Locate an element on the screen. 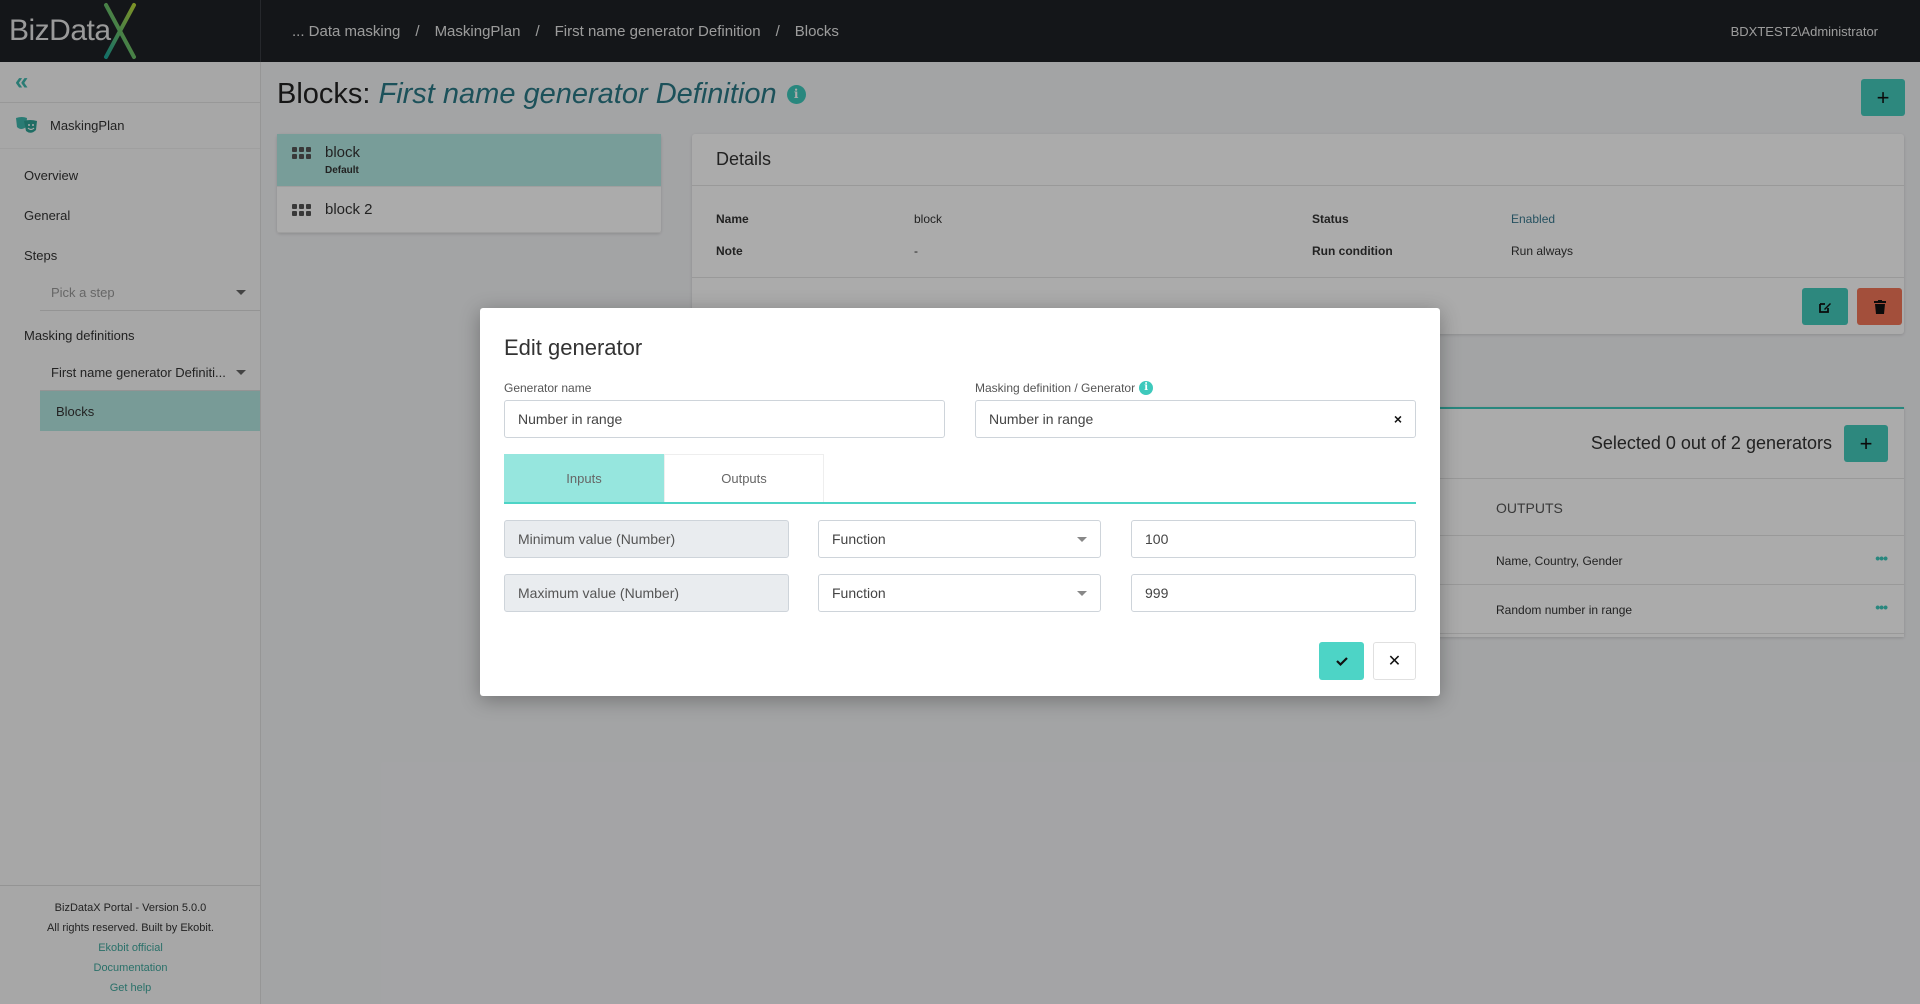 This screenshot has width=1920, height=1004. input-value-field: 999 is located at coordinates (1273, 593).